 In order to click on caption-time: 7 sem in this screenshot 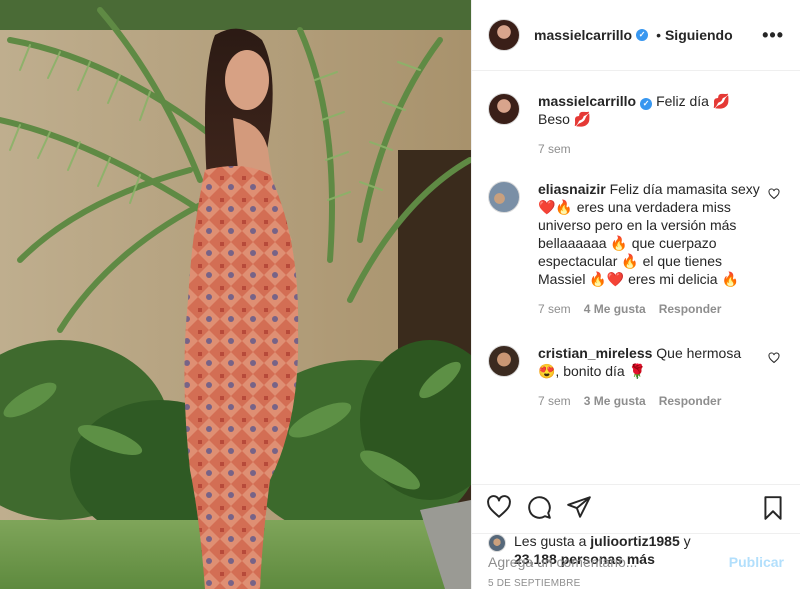, I will do `click(554, 149)`.